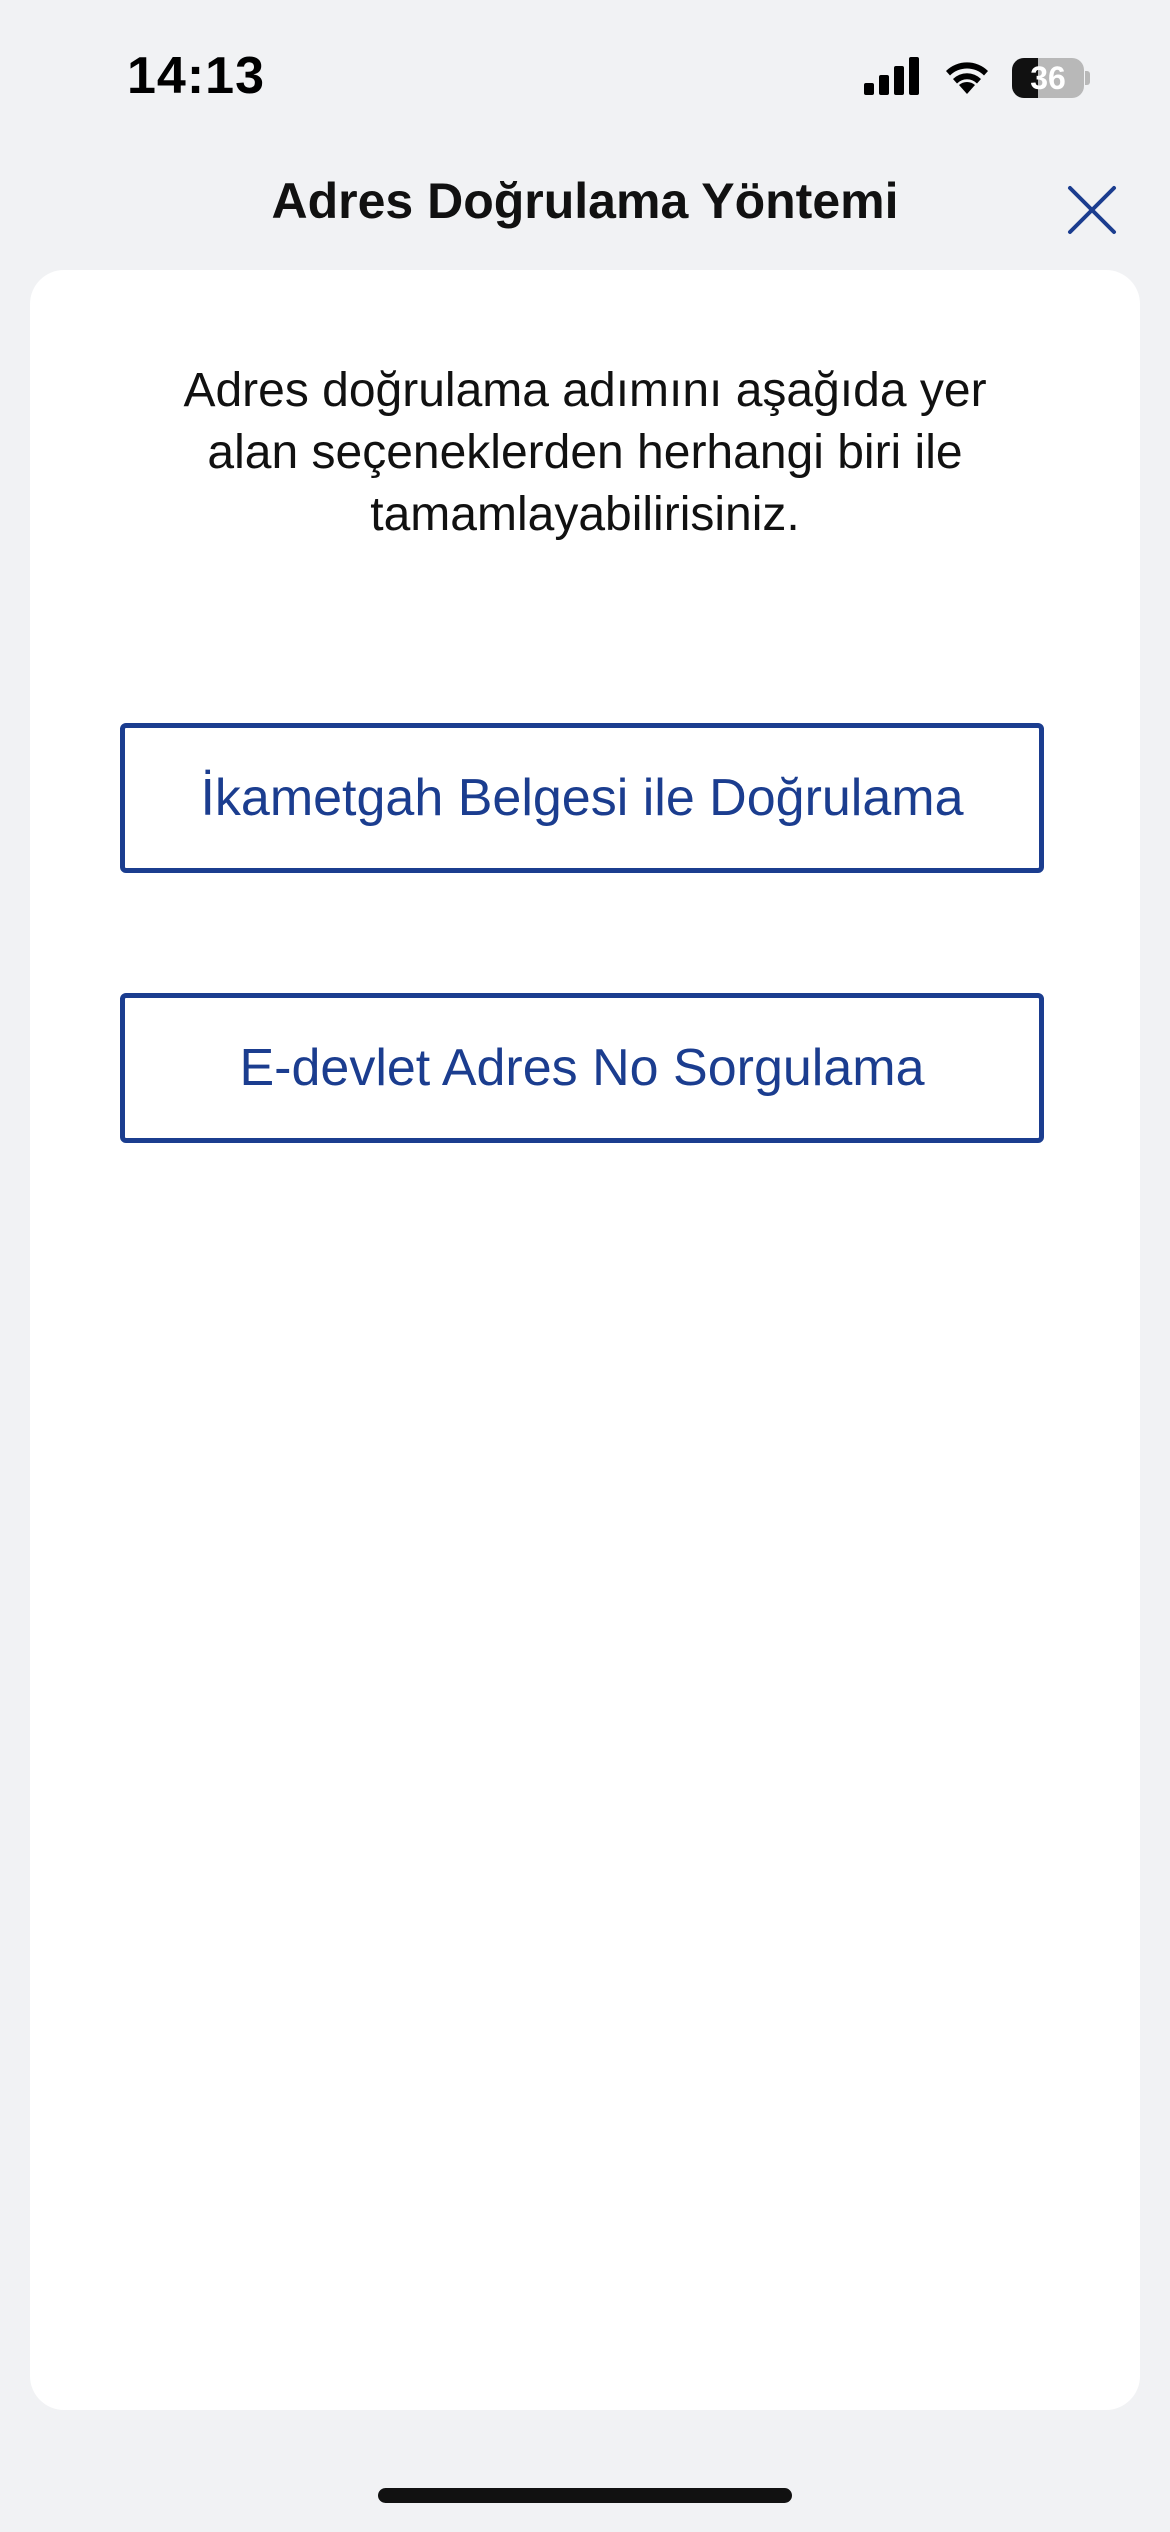  Describe the element at coordinates (585, 201) in the screenshot. I see `page-title: Adres Doğrulama Yöntemi` at that location.